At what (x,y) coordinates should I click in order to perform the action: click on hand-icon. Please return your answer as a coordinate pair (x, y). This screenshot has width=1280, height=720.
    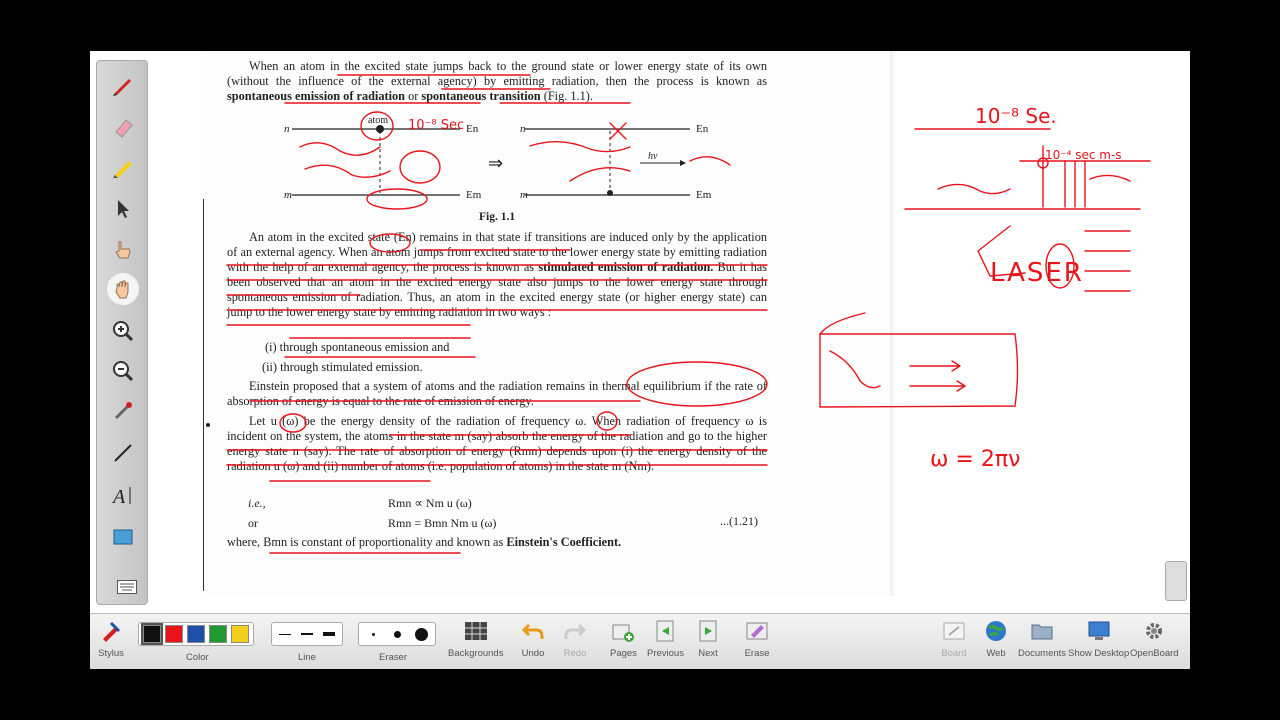
    Looking at the image, I should click on (122, 289).